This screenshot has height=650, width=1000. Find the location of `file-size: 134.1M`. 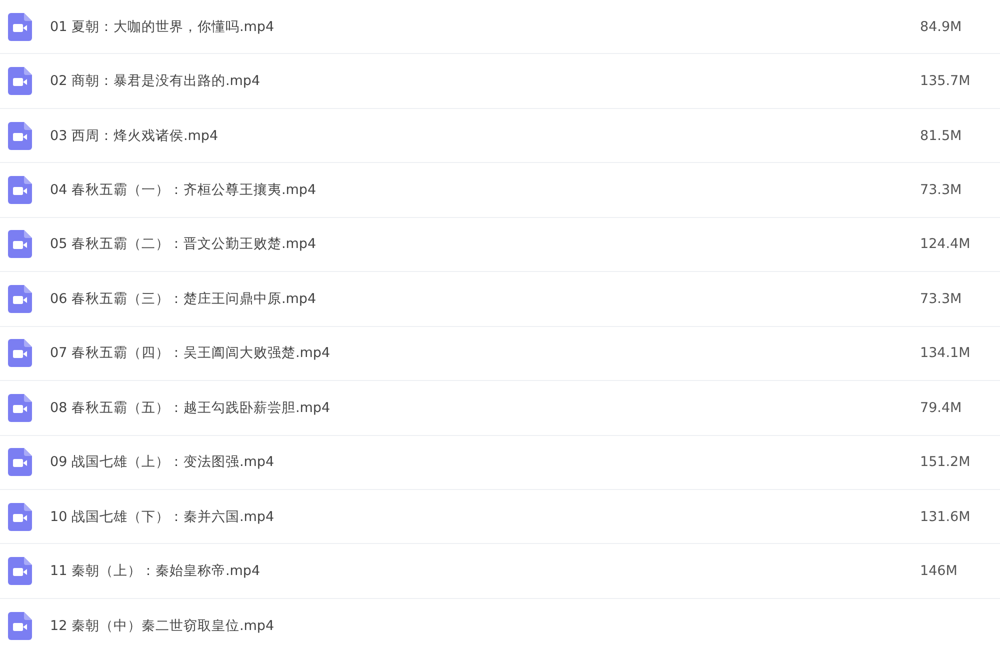

file-size: 134.1M is located at coordinates (946, 353).